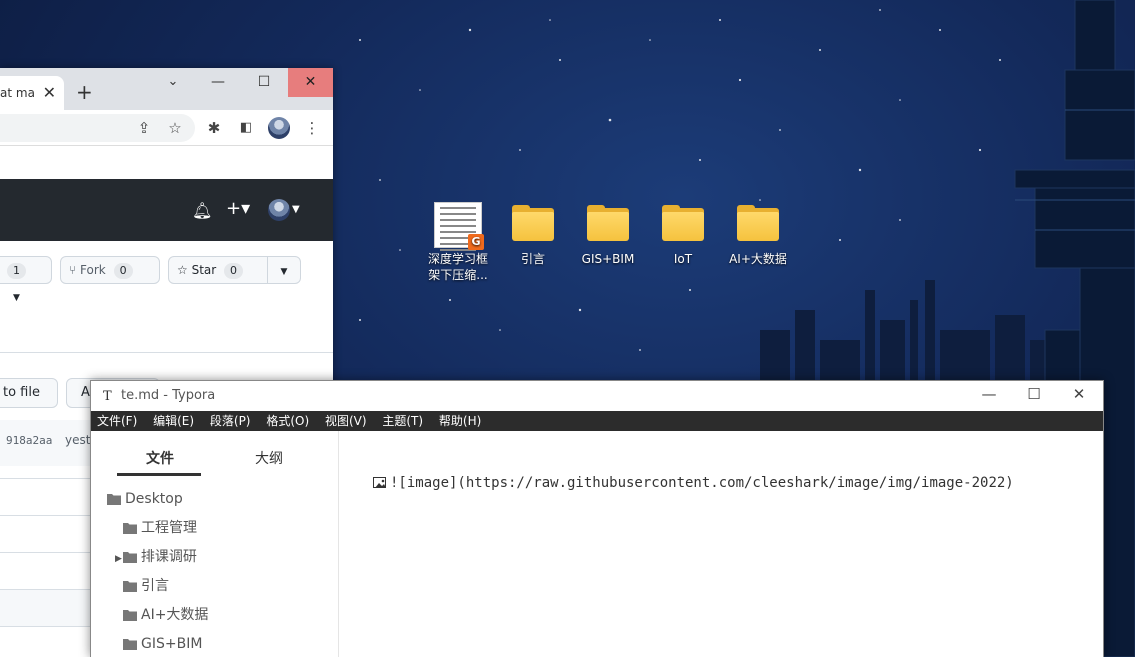 The image size is (1135, 657). What do you see at coordinates (123, 271) in the screenshot?
I see `fork-count: 0` at bounding box center [123, 271].